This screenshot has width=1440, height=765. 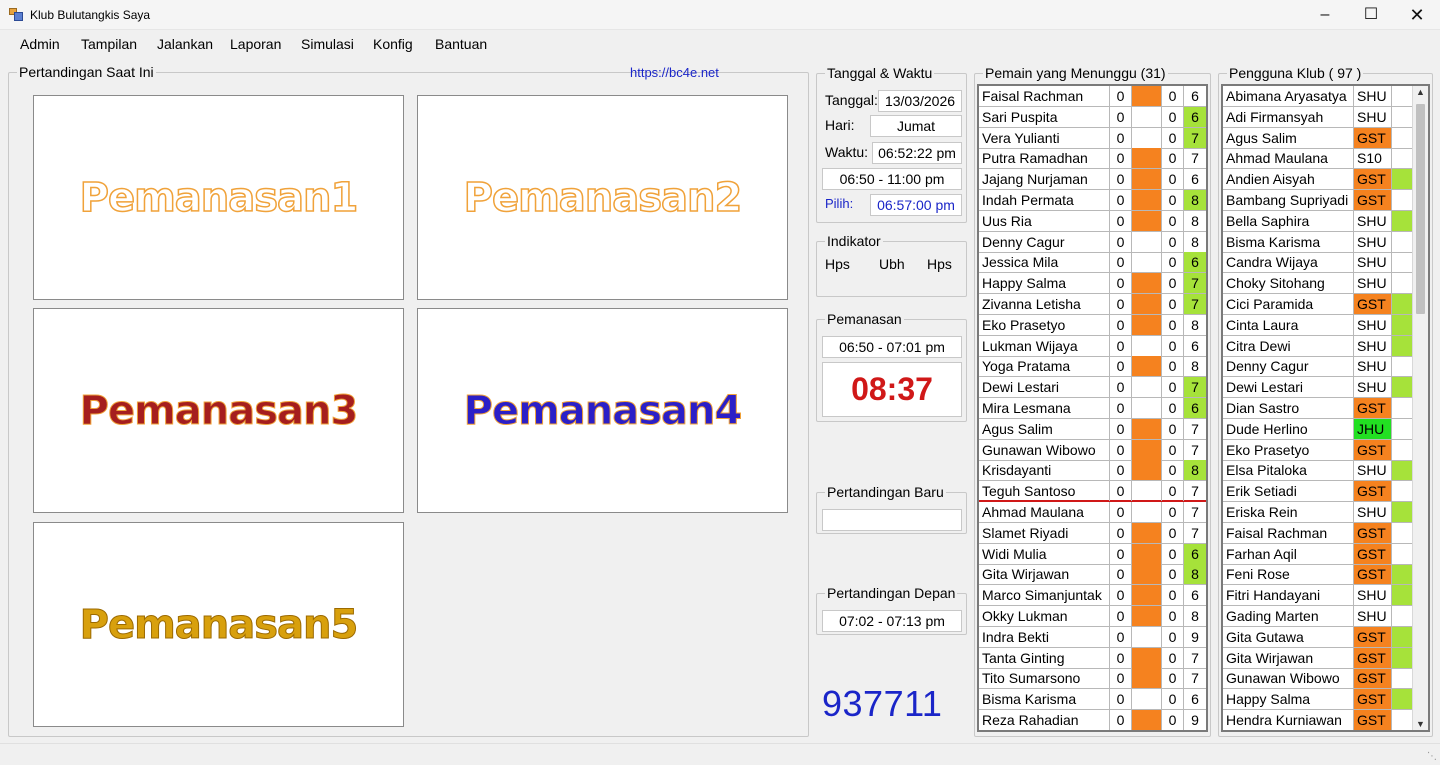 I want to click on member-row: Eriska Rein SHU, so click(x=1317, y=512).